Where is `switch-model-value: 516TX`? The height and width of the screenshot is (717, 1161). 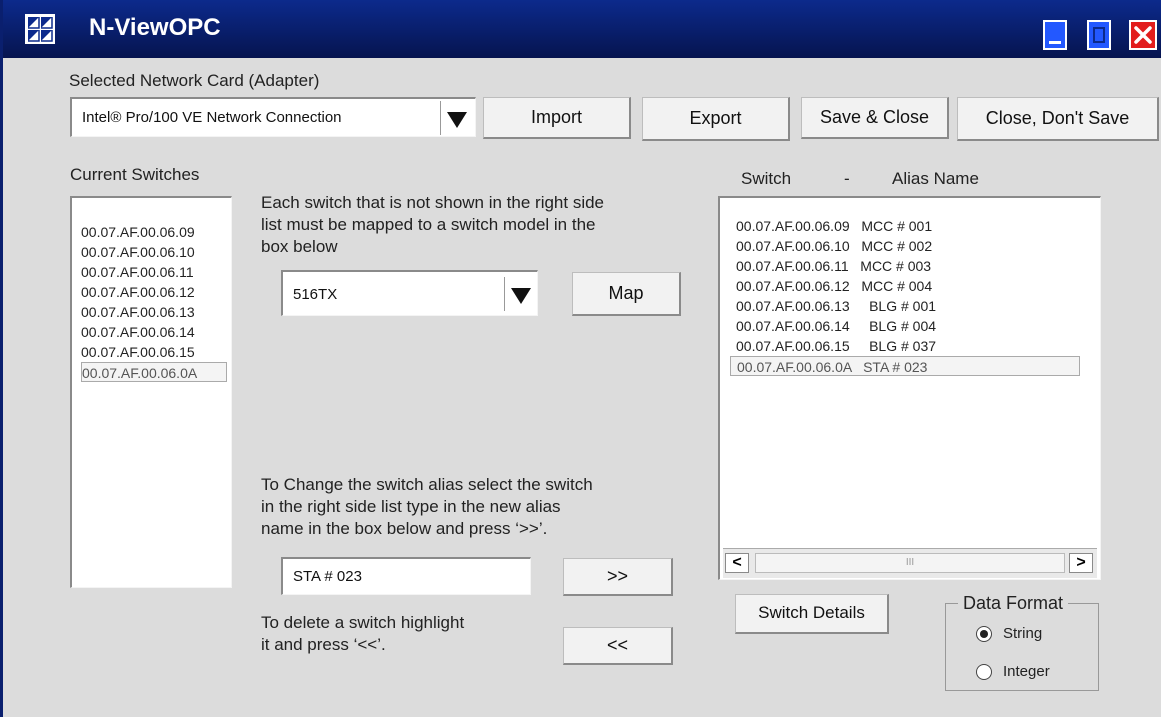
switch-model-value: 516TX is located at coordinates (315, 294).